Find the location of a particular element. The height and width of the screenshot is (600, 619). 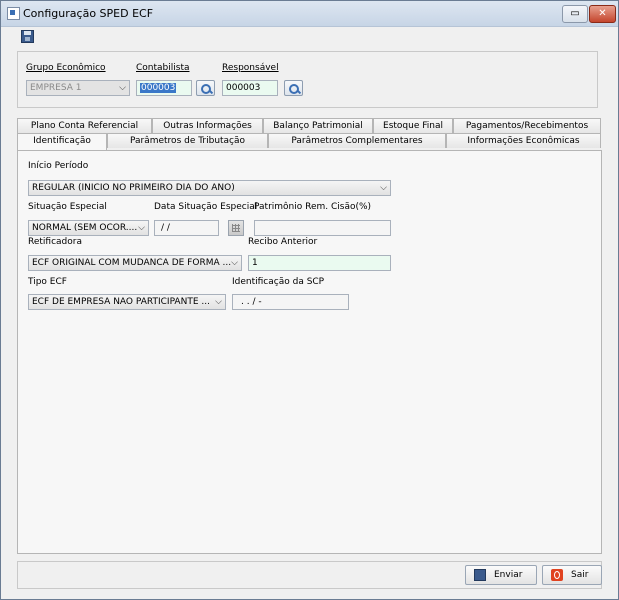

data-situacao-especial-field: / / is located at coordinates (186, 228).